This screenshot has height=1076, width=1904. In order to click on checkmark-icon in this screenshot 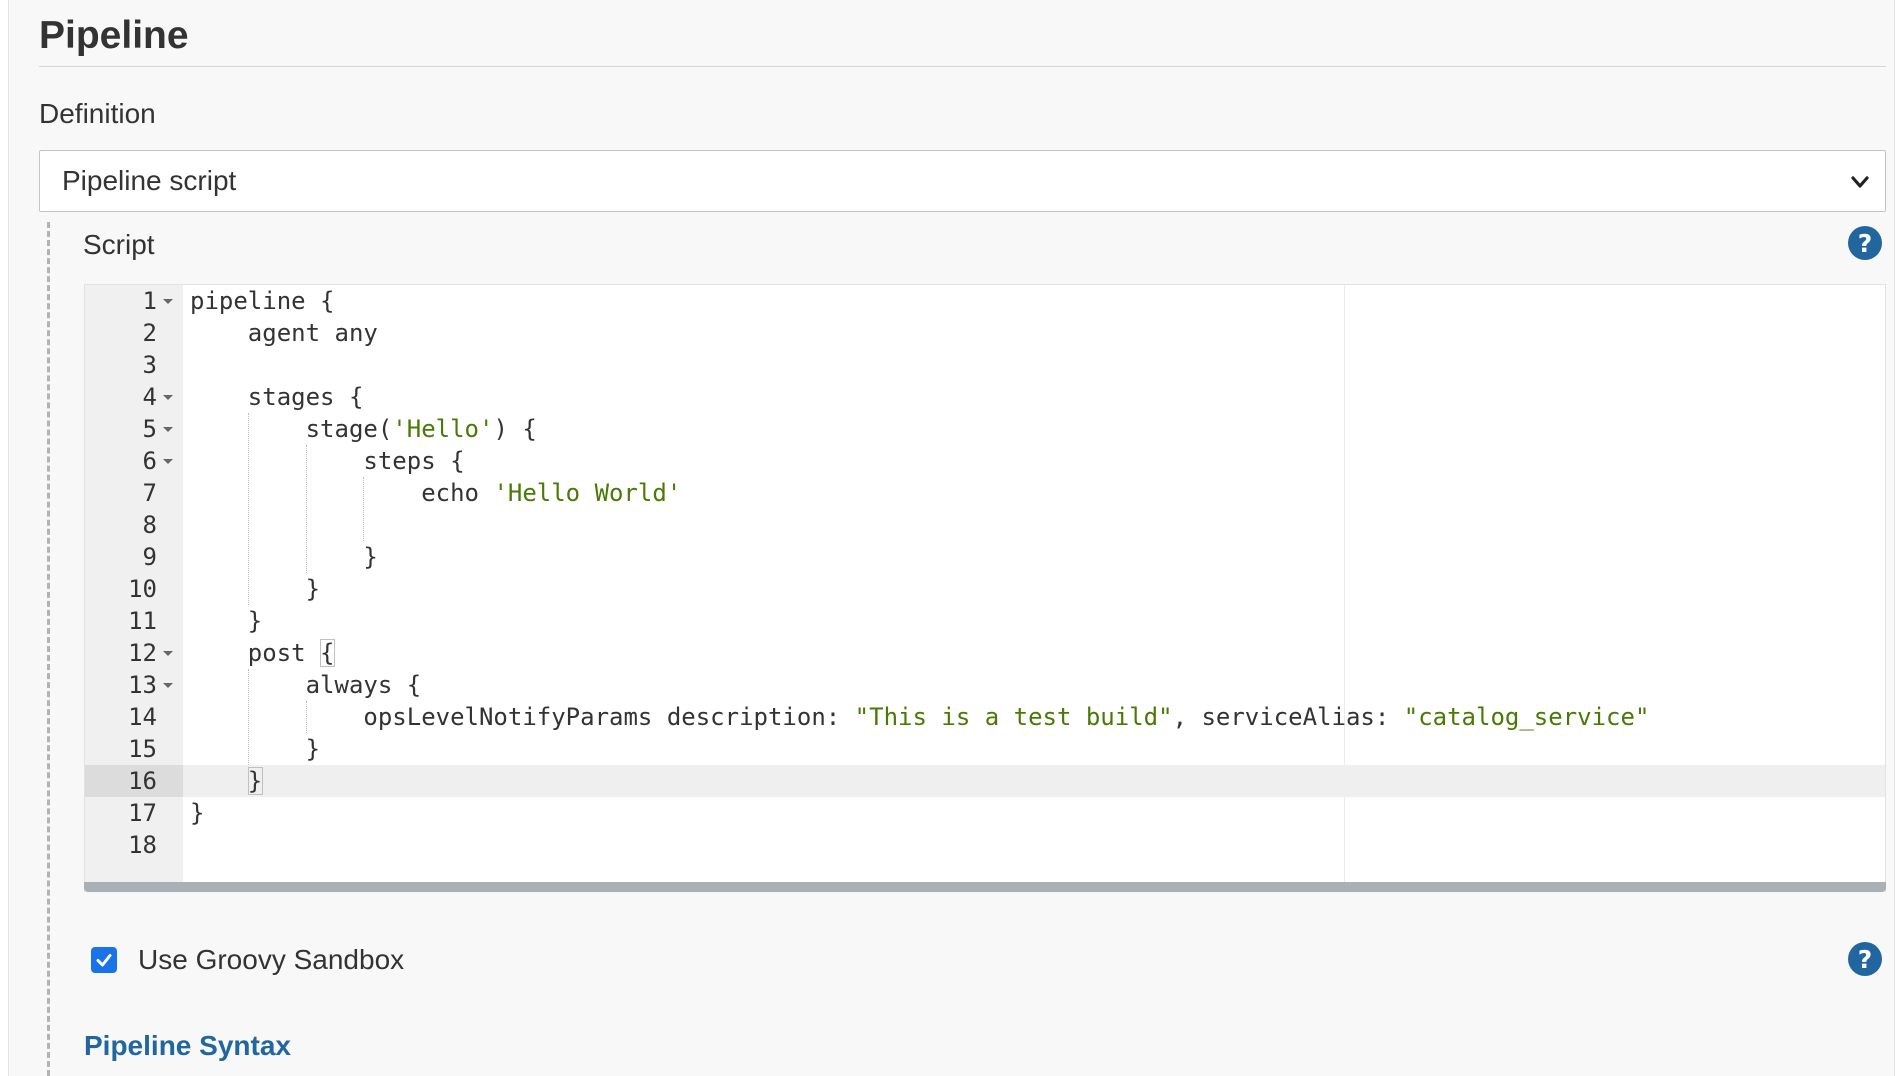, I will do `click(104, 960)`.